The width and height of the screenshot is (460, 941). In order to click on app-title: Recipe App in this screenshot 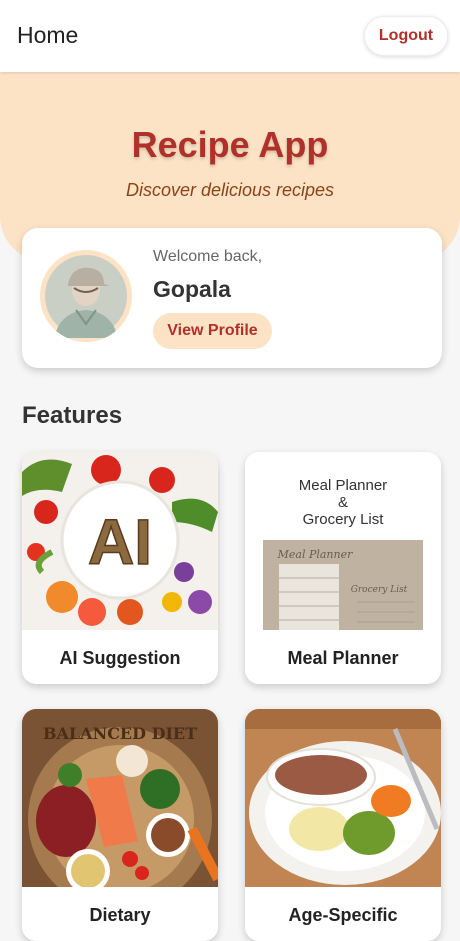, I will do `click(230, 144)`.